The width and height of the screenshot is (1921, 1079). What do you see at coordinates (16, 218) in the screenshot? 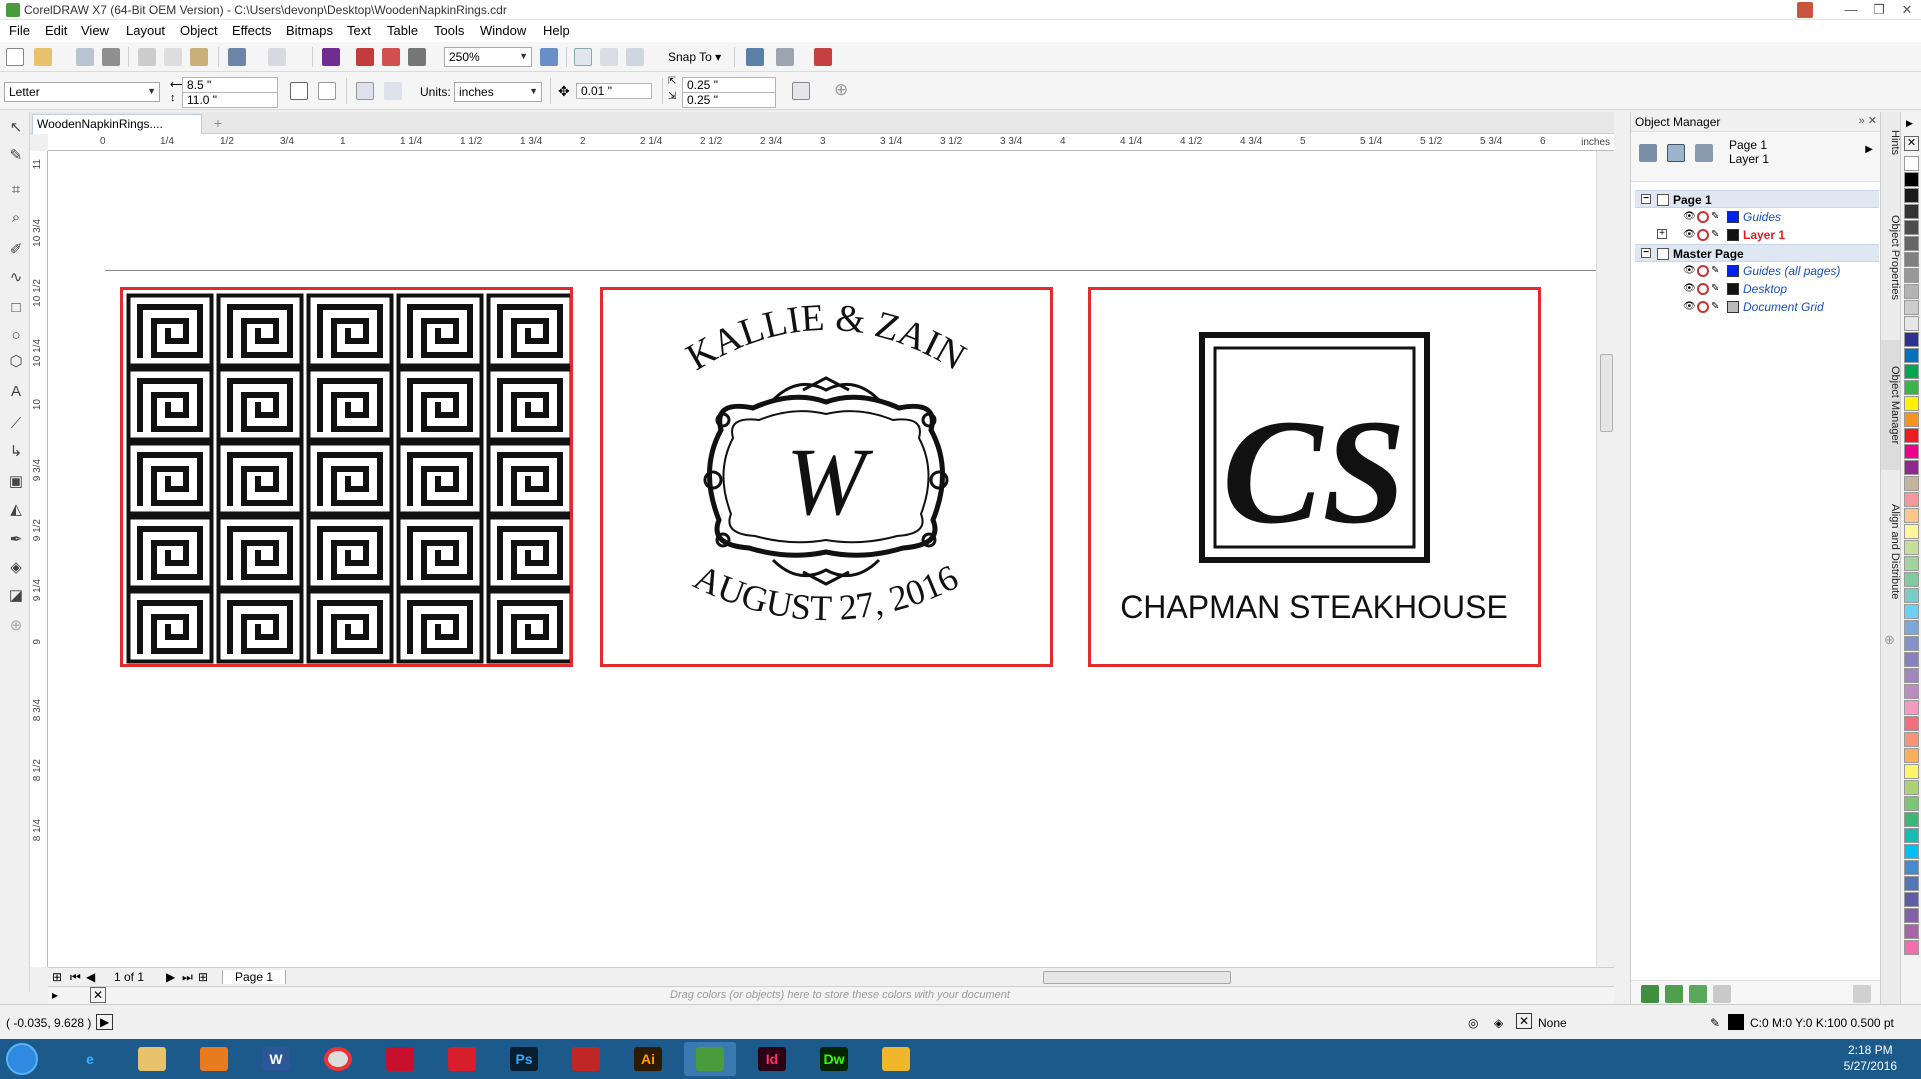
I see `zoom-tool-icon: ⌕` at bounding box center [16, 218].